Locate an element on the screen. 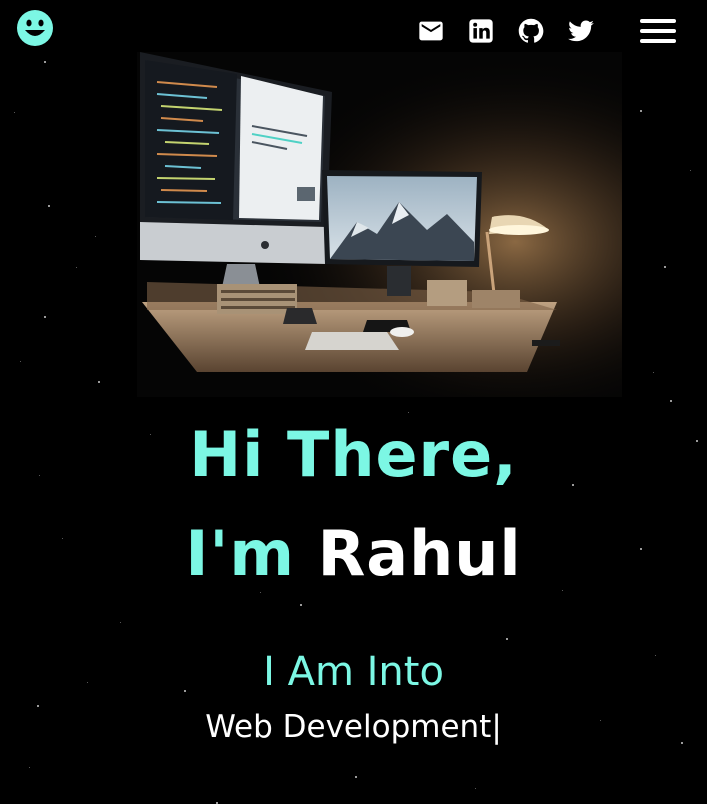 This screenshot has width=707, height=804. top-navbar is located at coordinates (353, 30).